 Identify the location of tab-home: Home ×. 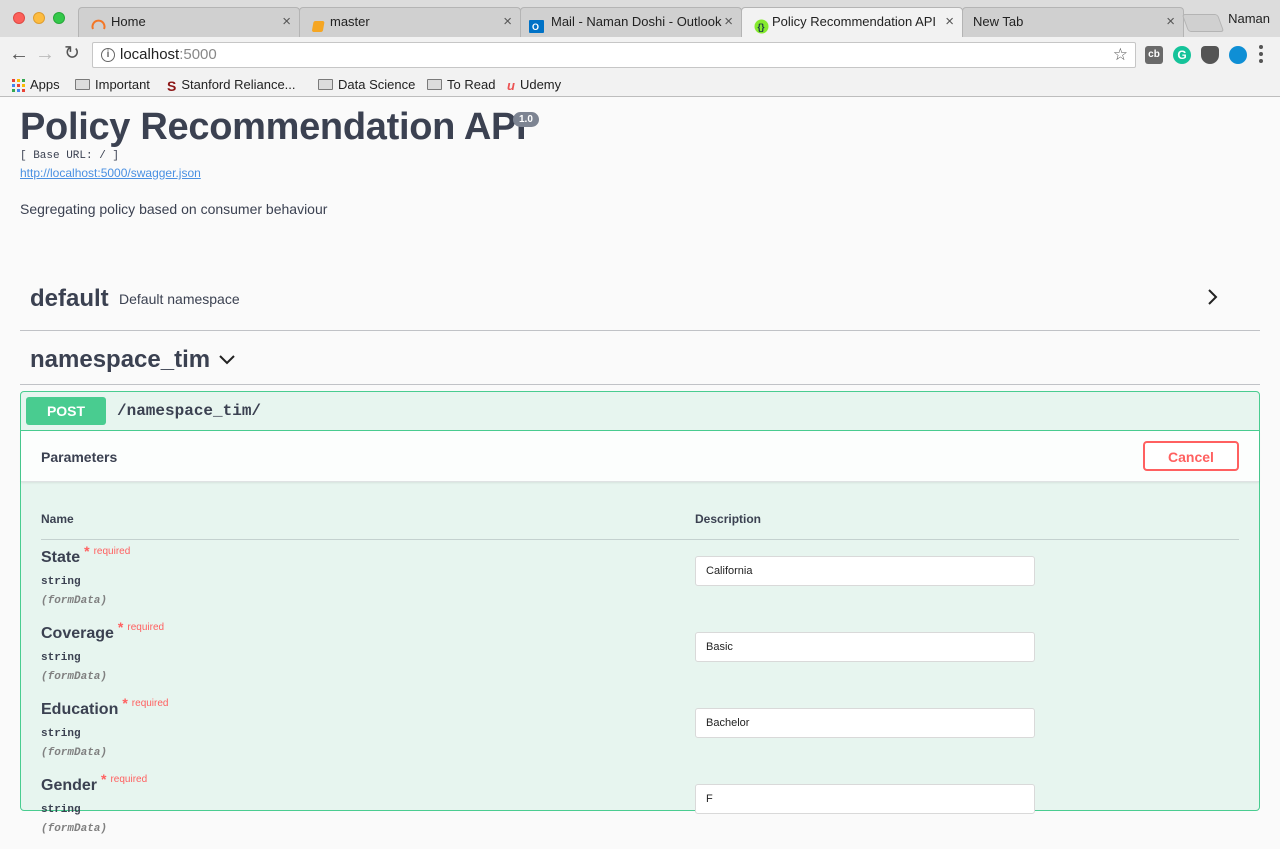
(189, 22).